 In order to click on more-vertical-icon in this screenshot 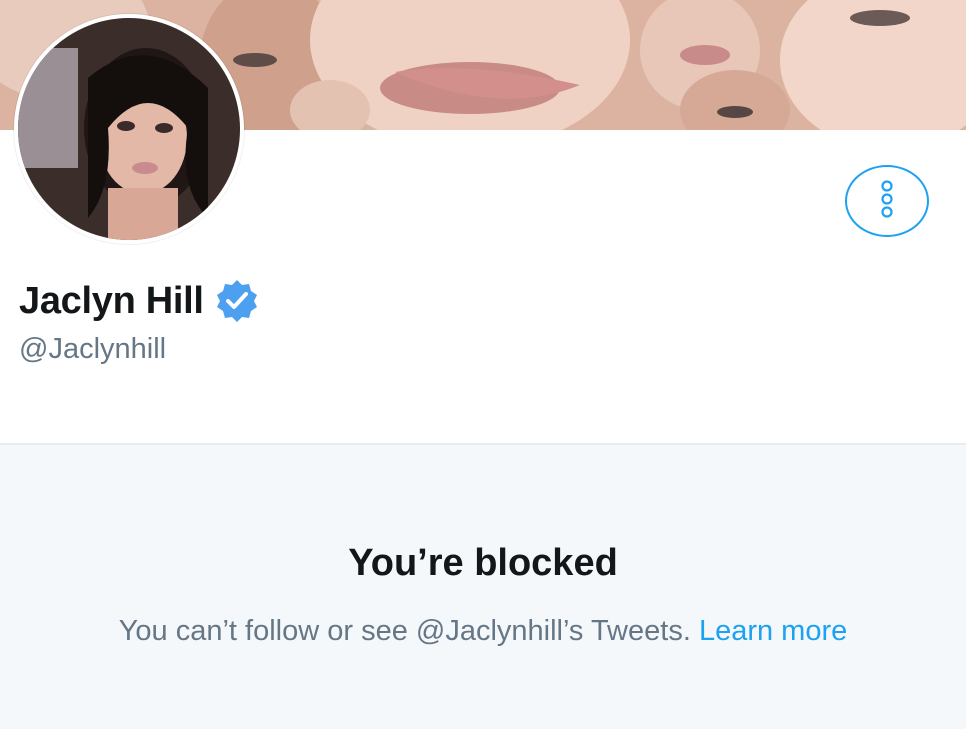, I will do `click(887, 201)`.